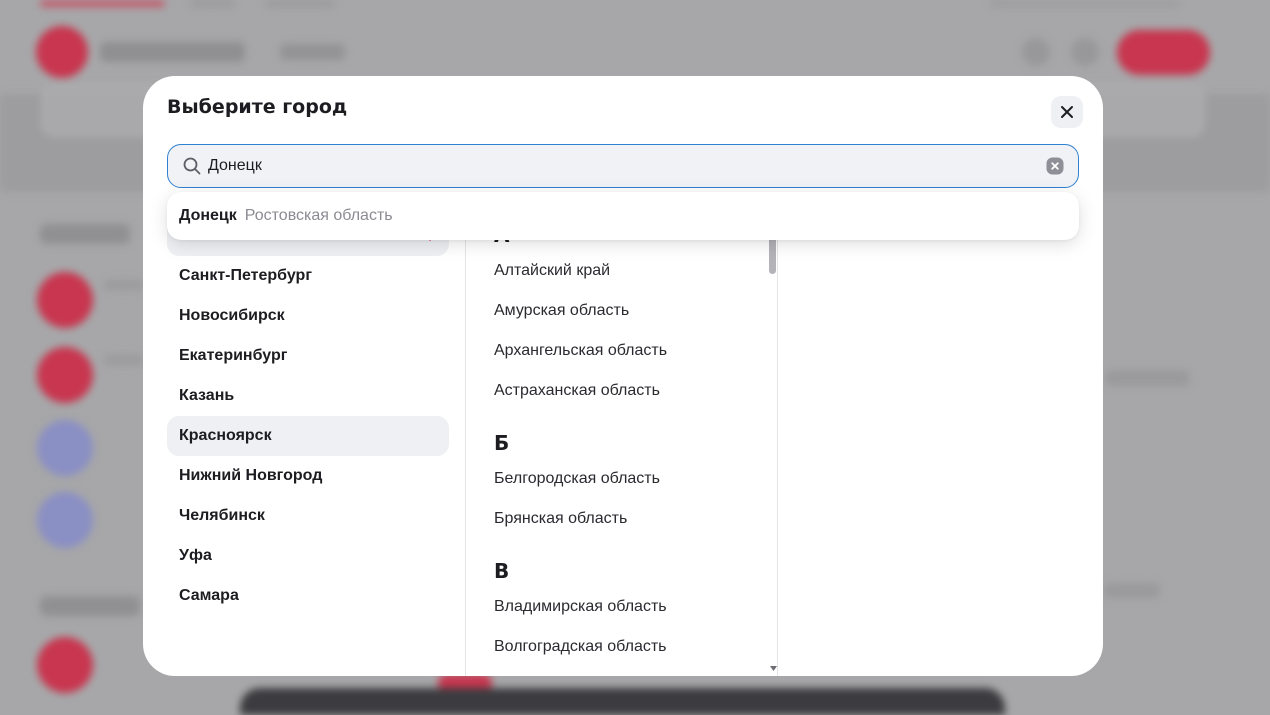  What do you see at coordinates (308, 556) in the screenshot?
I see `city-item: Уфа` at bounding box center [308, 556].